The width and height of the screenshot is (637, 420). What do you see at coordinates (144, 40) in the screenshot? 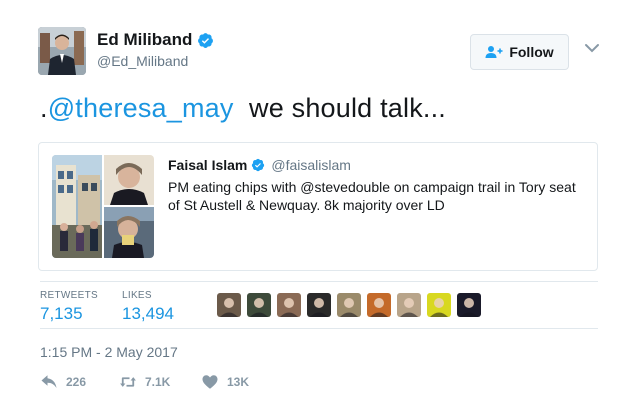
I see `author-name-text: Ed Miliband` at bounding box center [144, 40].